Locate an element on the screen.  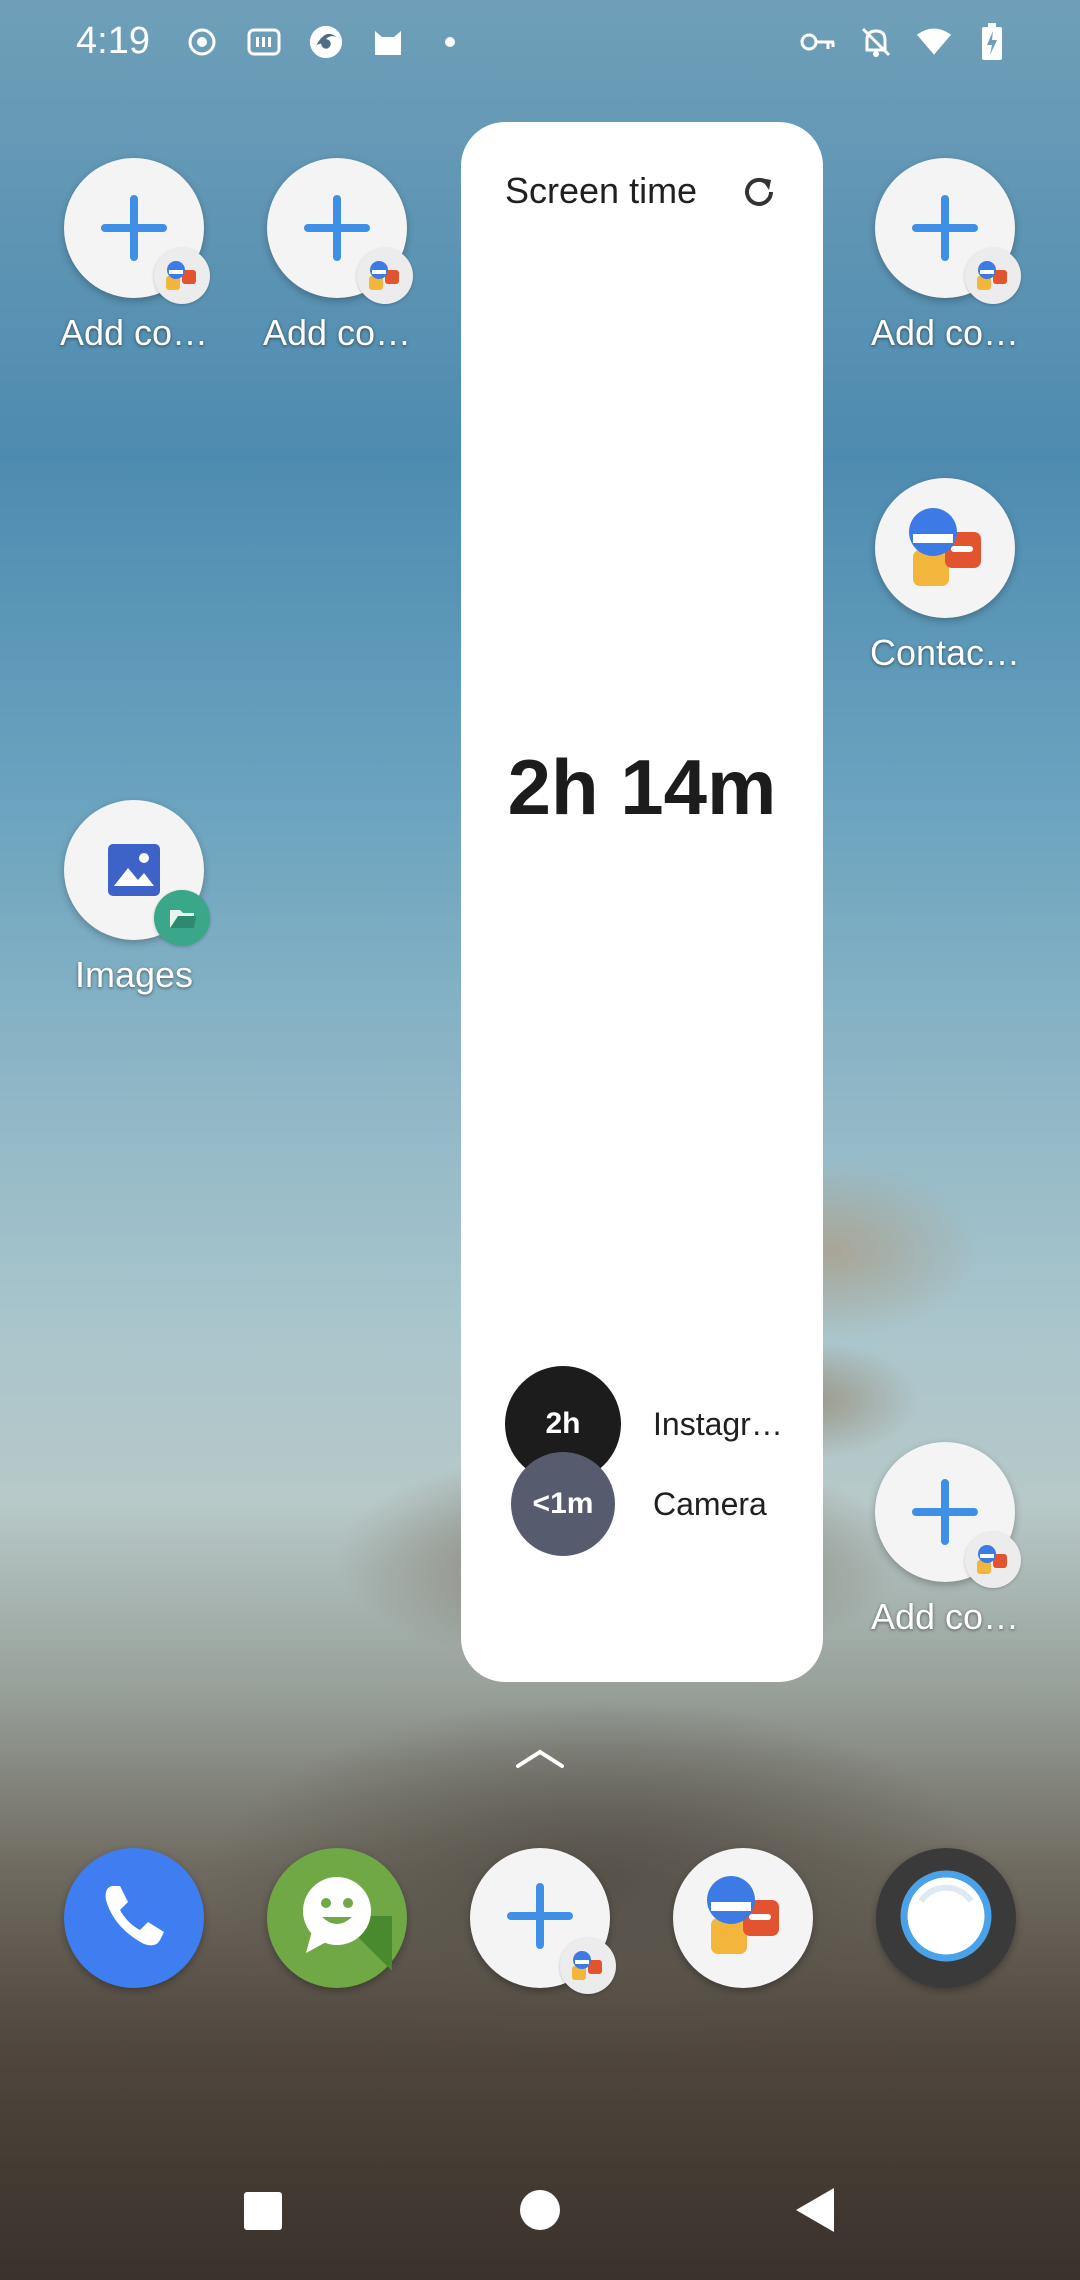
status-time: 4:19 is located at coordinates (113, 41).